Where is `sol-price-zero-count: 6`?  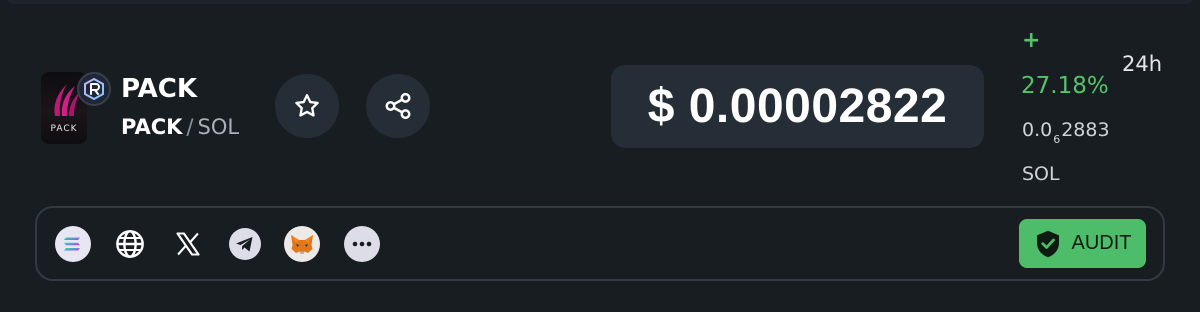
sol-price-zero-count: 6 is located at coordinates (1057, 139).